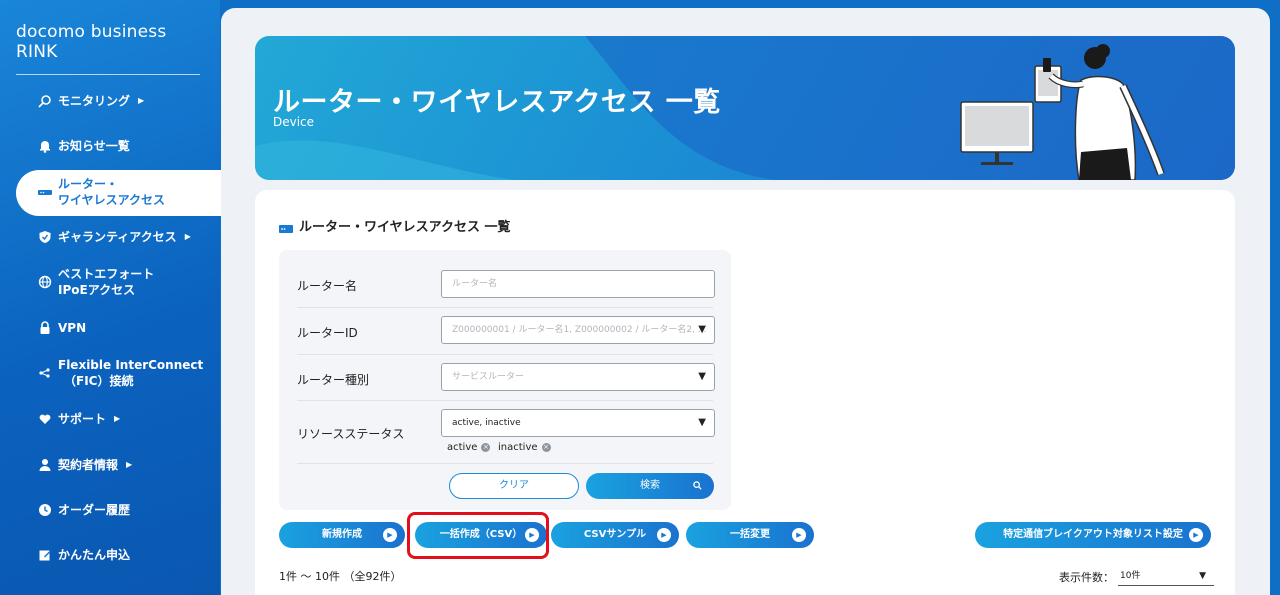  Describe the element at coordinates (45, 101) in the screenshot. I see `monitor-search-icon` at that location.